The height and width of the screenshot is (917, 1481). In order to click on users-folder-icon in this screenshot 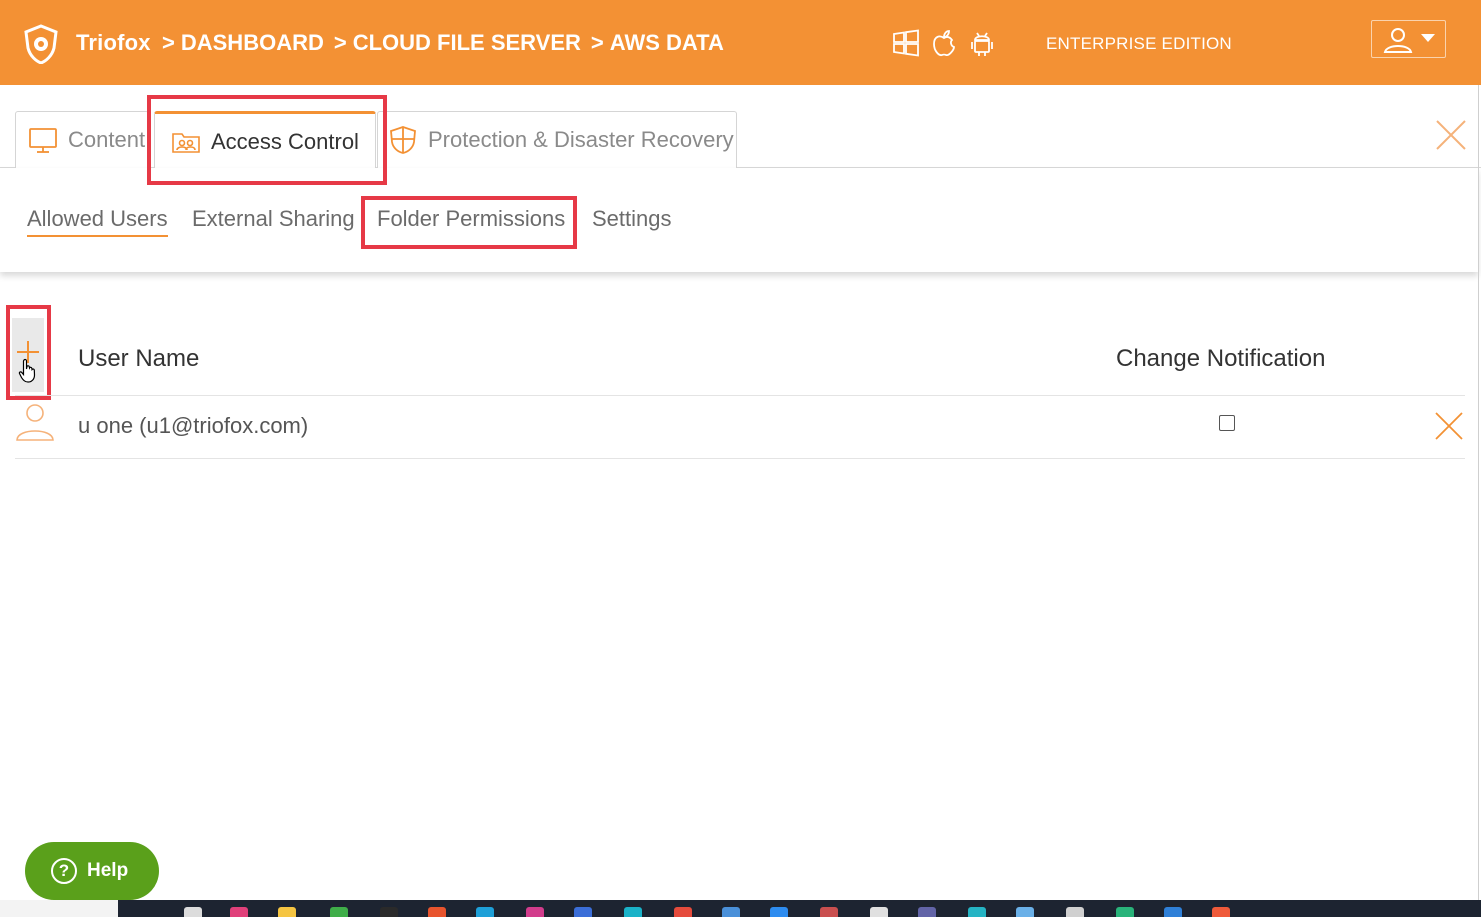, I will do `click(186, 142)`.